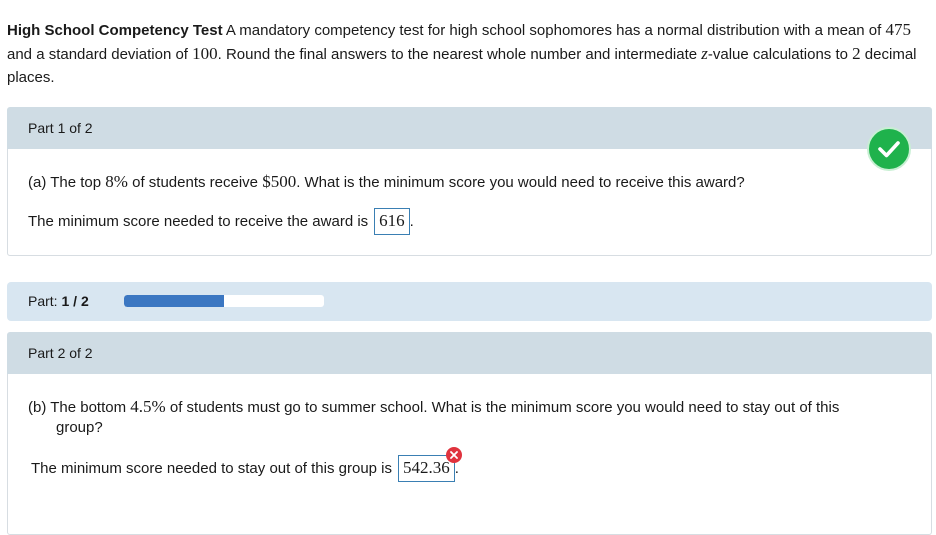 This screenshot has width=936, height=535. What do you see at coordinates (469, 353) in the screenshot?
I see `part2-header: Part 2 of 2` at bounding box center [469, 353].